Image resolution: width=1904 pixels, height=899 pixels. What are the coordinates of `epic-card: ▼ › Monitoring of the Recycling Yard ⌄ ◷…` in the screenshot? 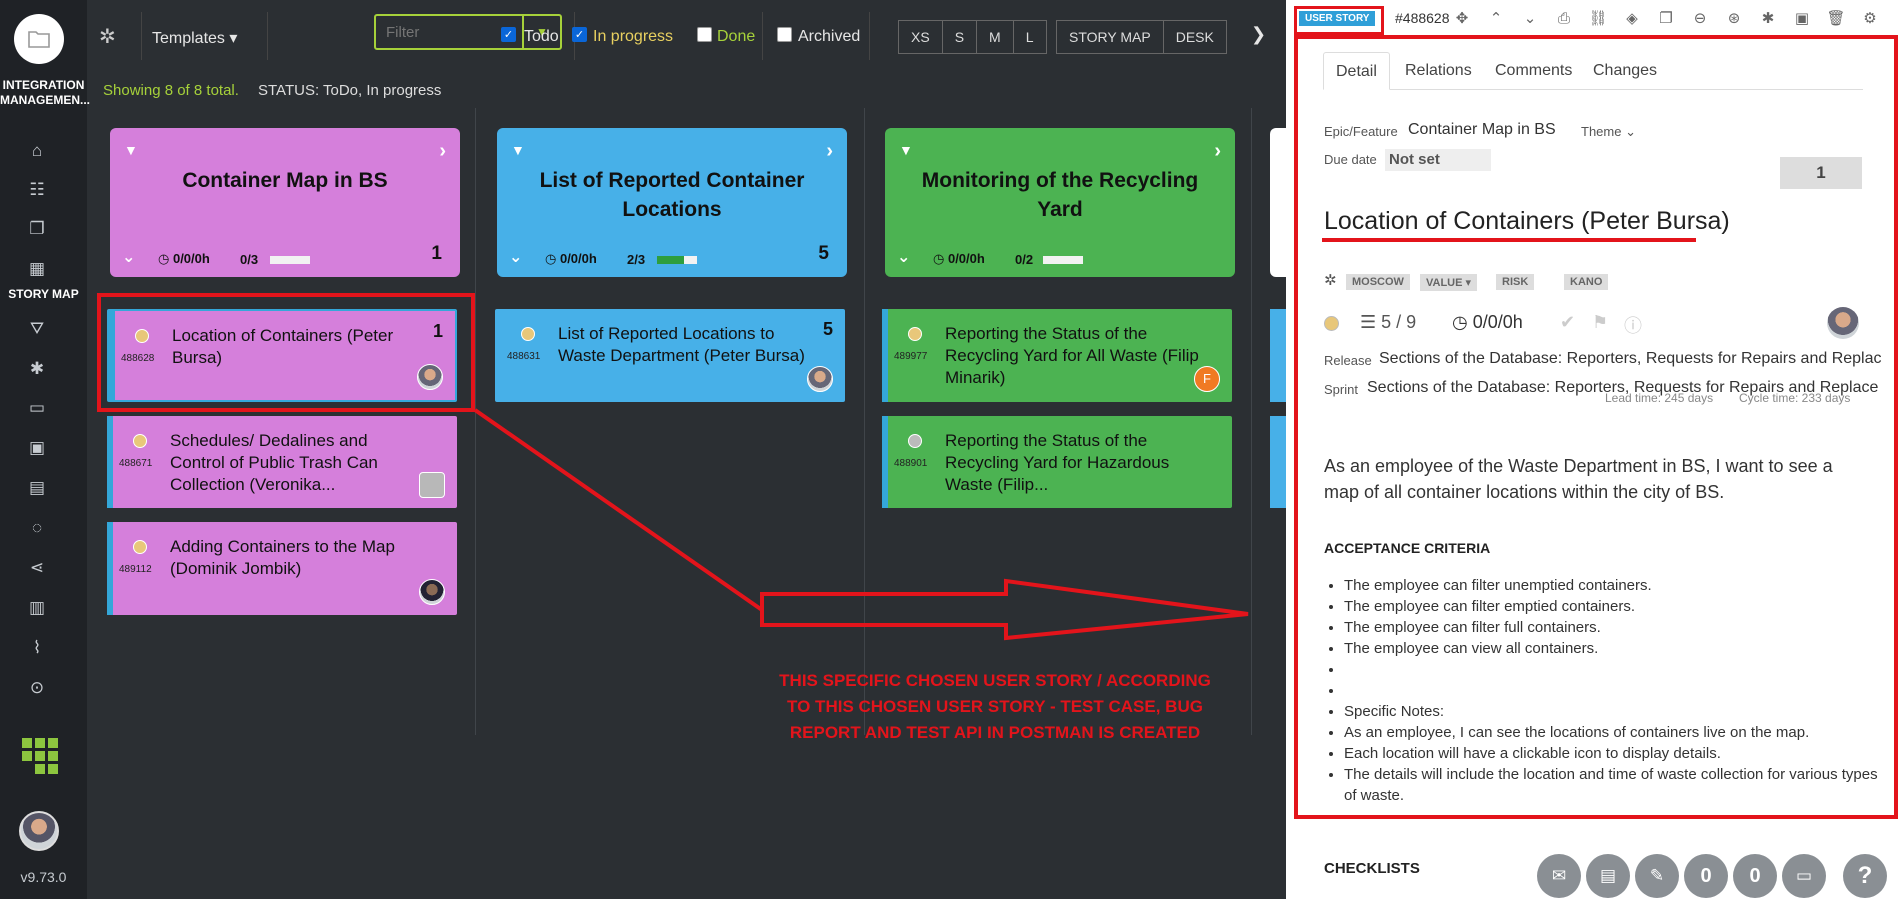 It's located at (1060, 202).